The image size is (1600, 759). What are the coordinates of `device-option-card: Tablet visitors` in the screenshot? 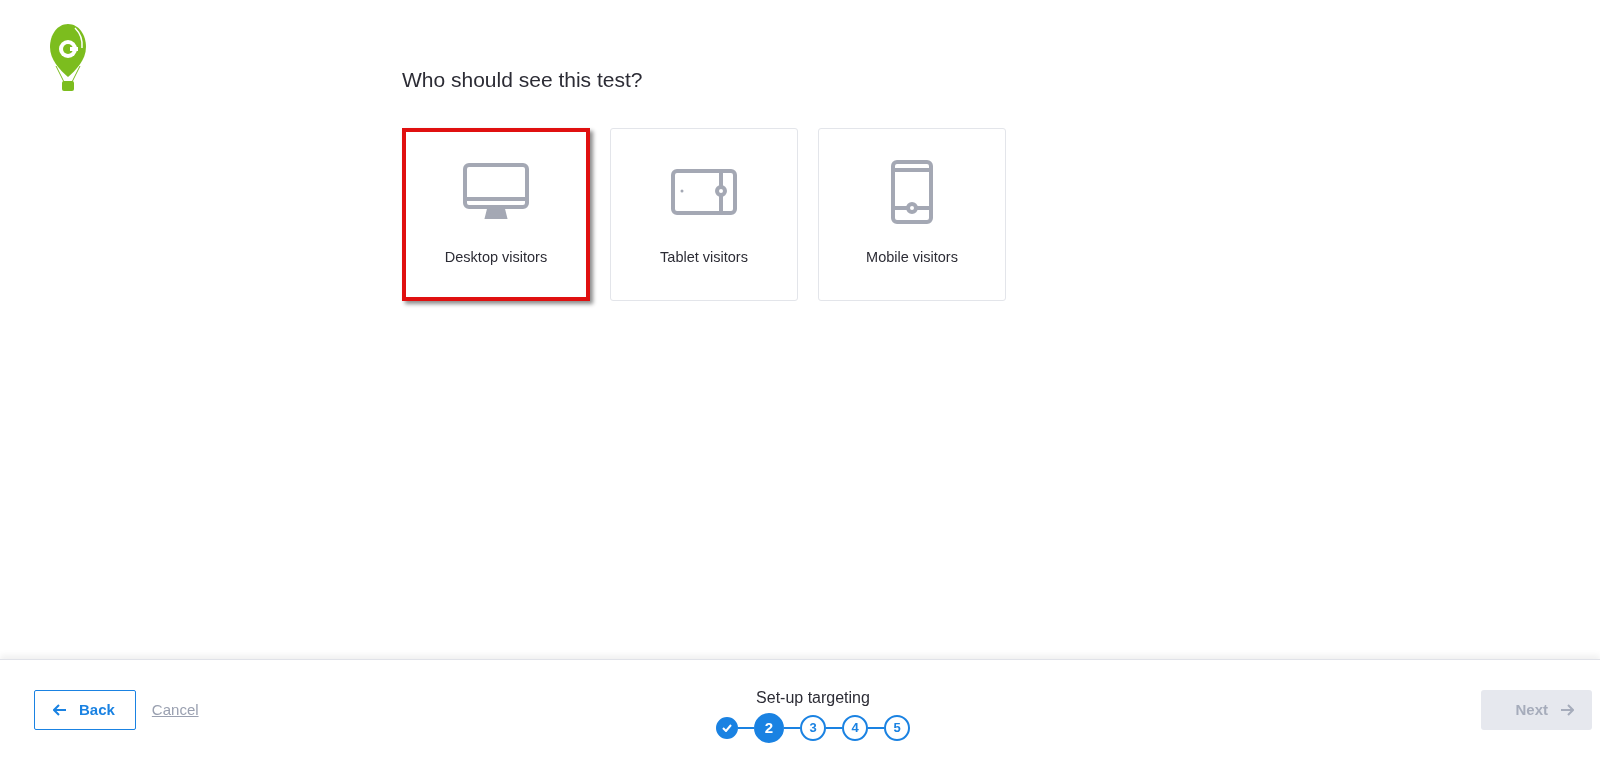 It's located at (704, 214).